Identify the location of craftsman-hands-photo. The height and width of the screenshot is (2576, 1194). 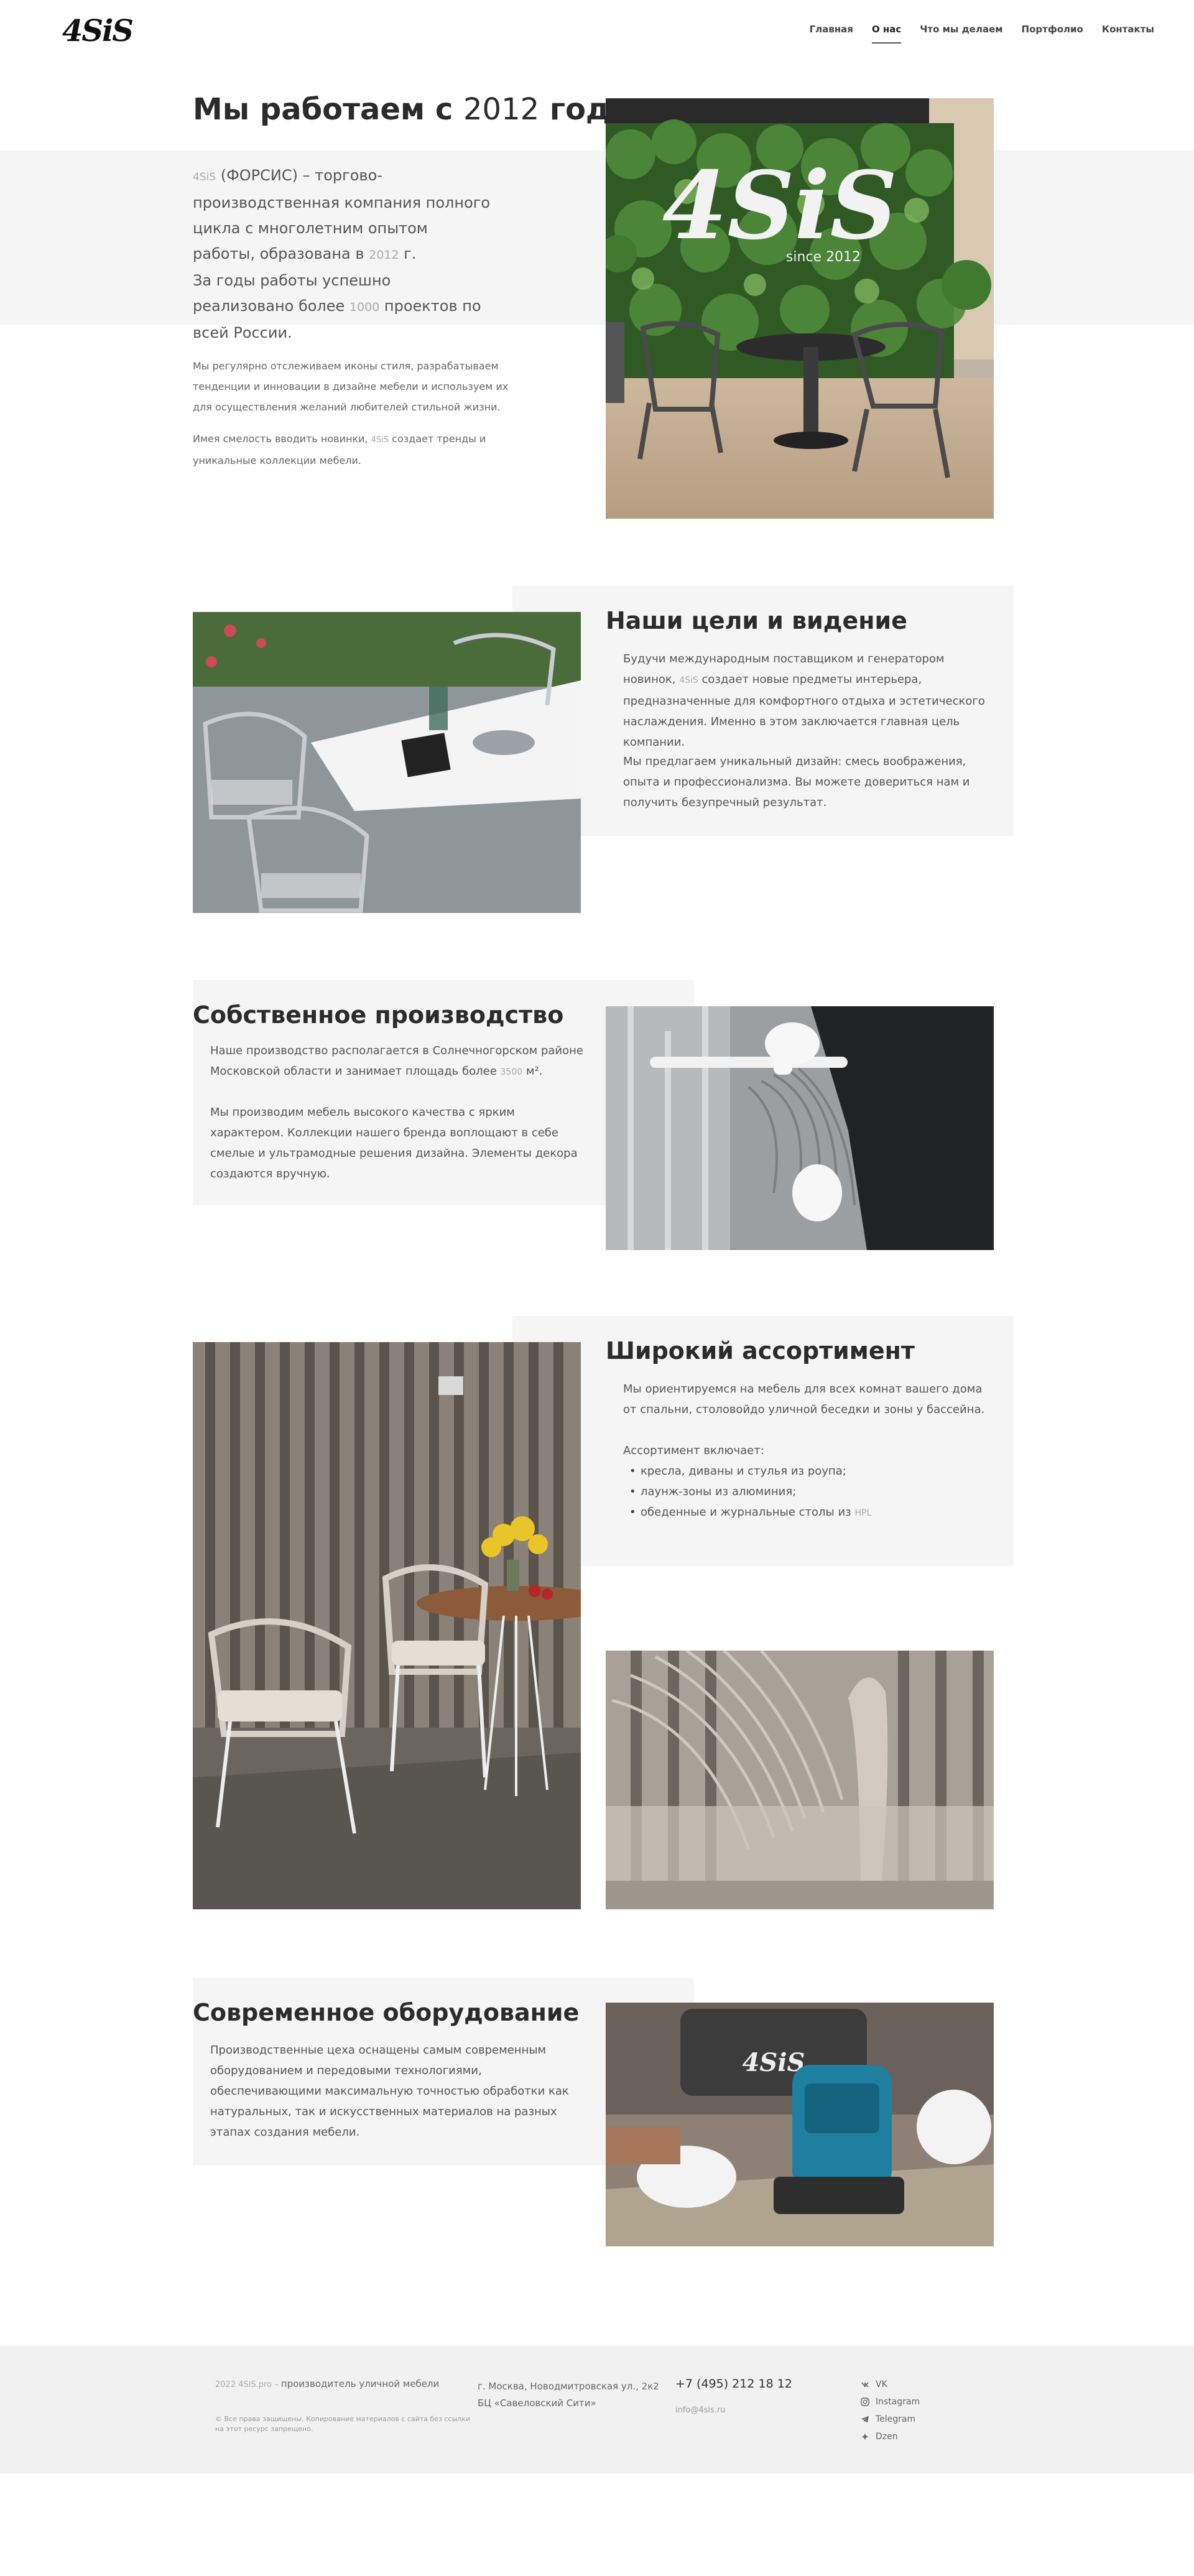
(800, 1128).